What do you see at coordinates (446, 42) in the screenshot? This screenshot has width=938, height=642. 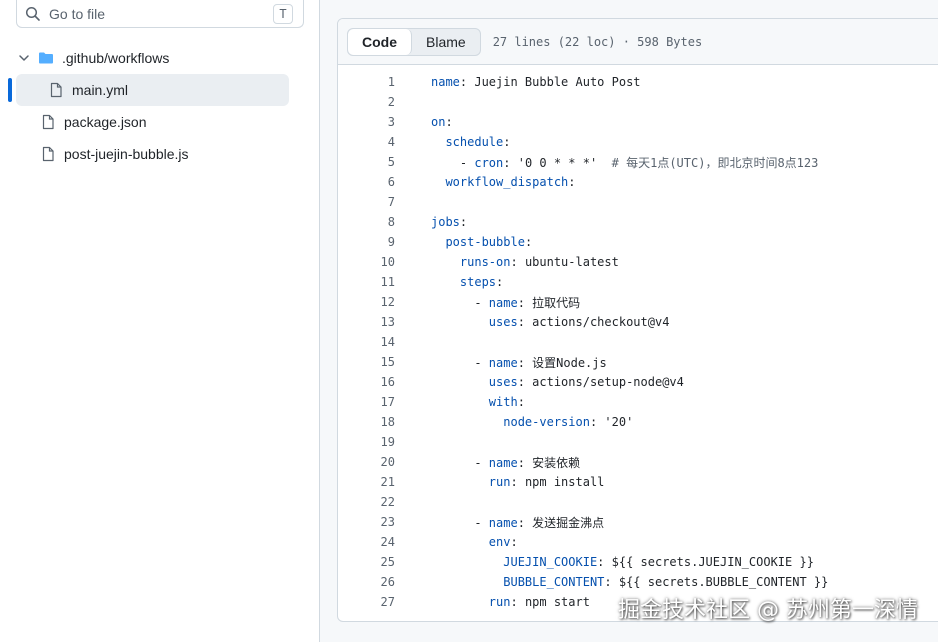 I see `blame-tab-button: Blame` at bounding box center [446, 42].